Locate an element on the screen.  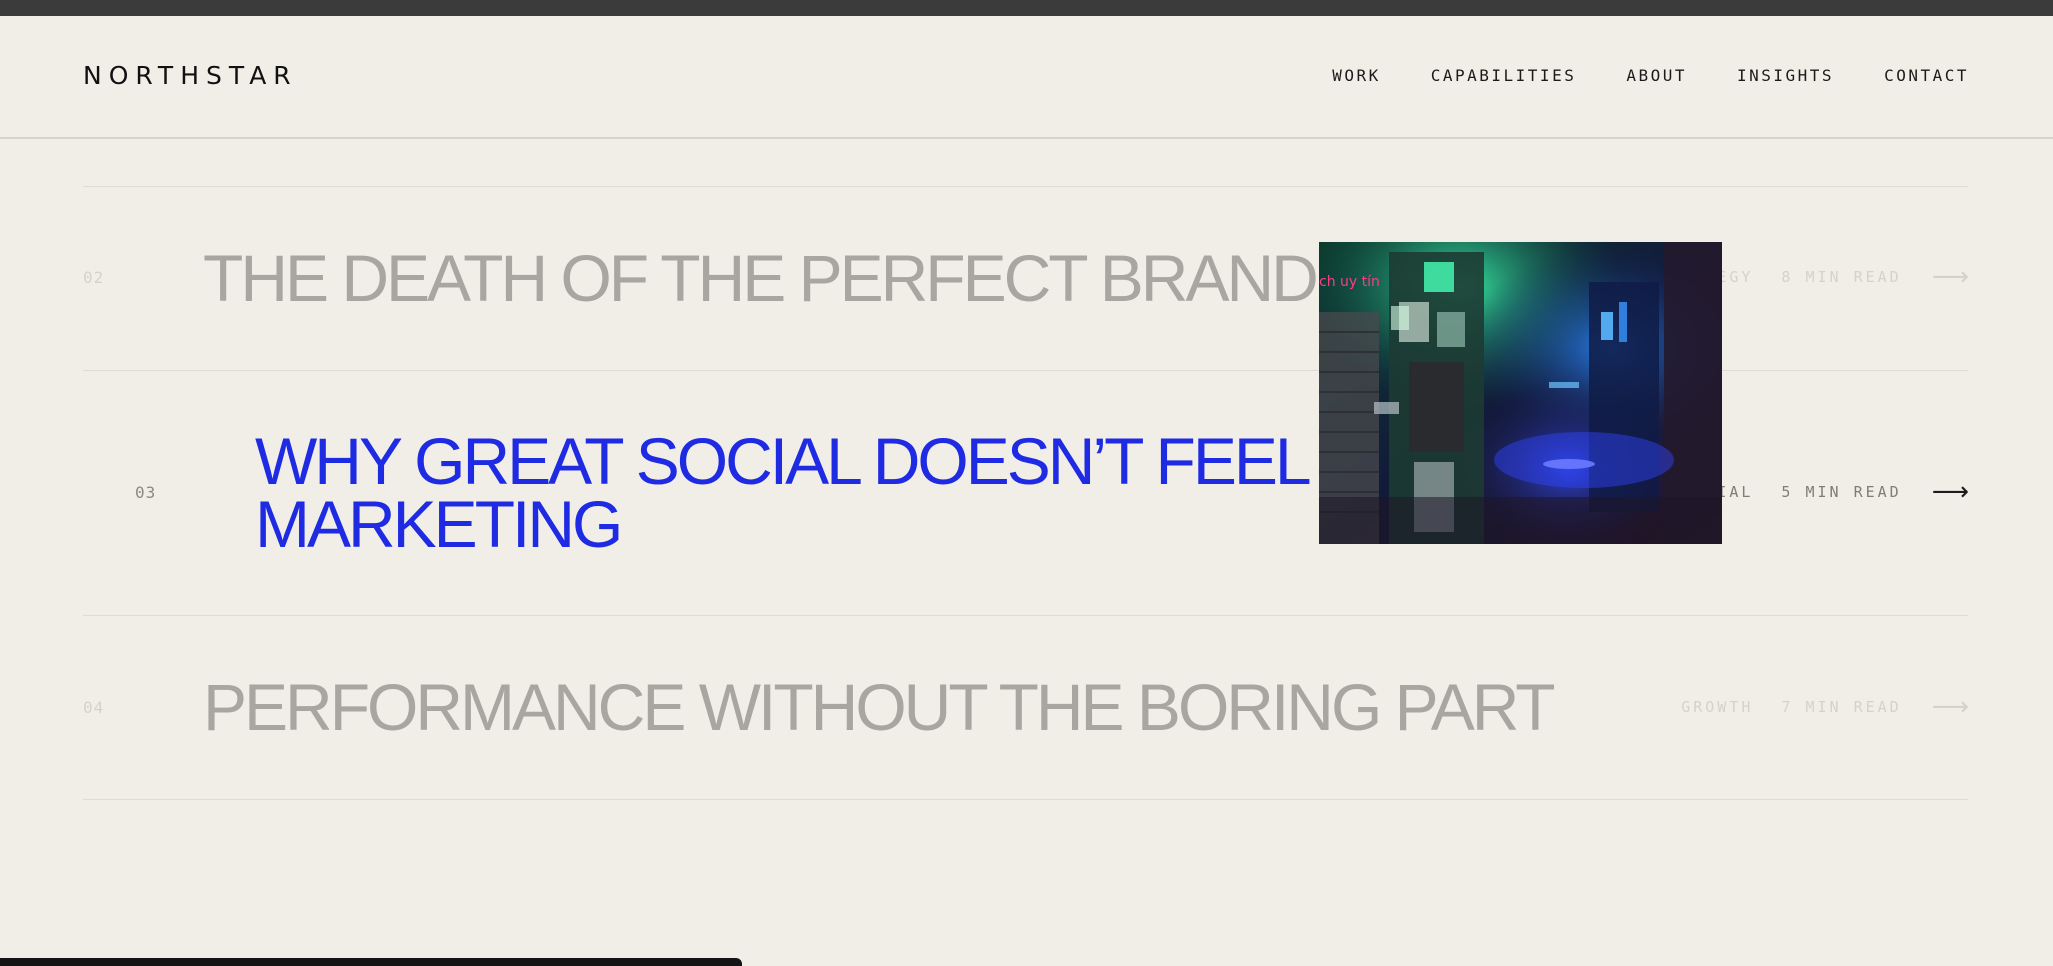
article-preview-image: ch uy tín is located at coordinates (1520, 393).